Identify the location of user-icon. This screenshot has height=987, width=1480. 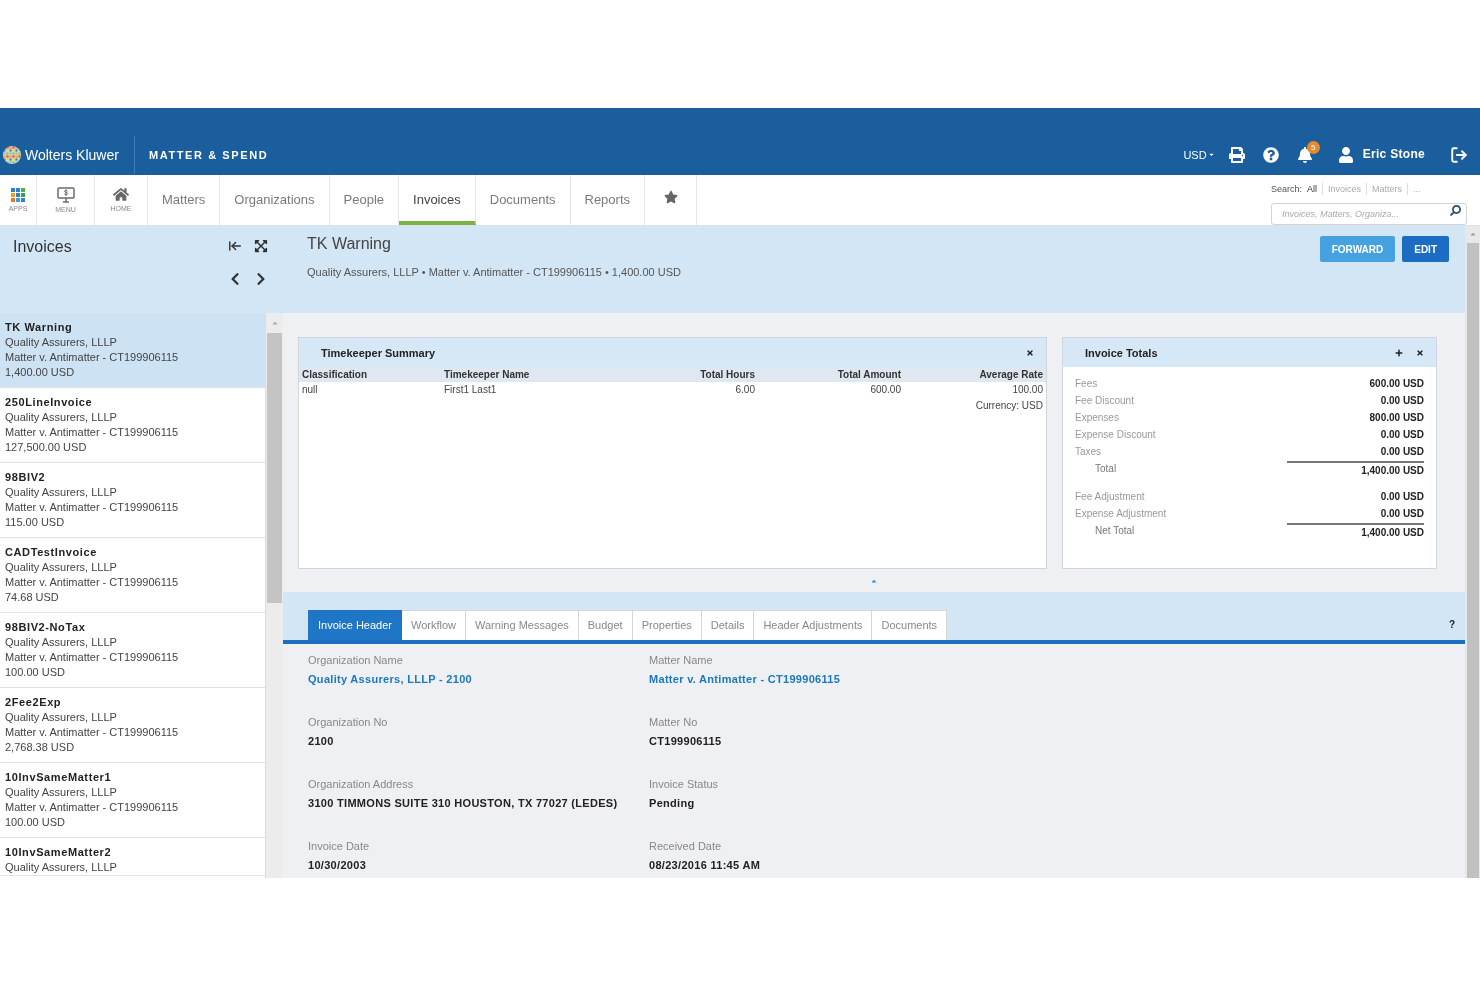
(1345, 154).